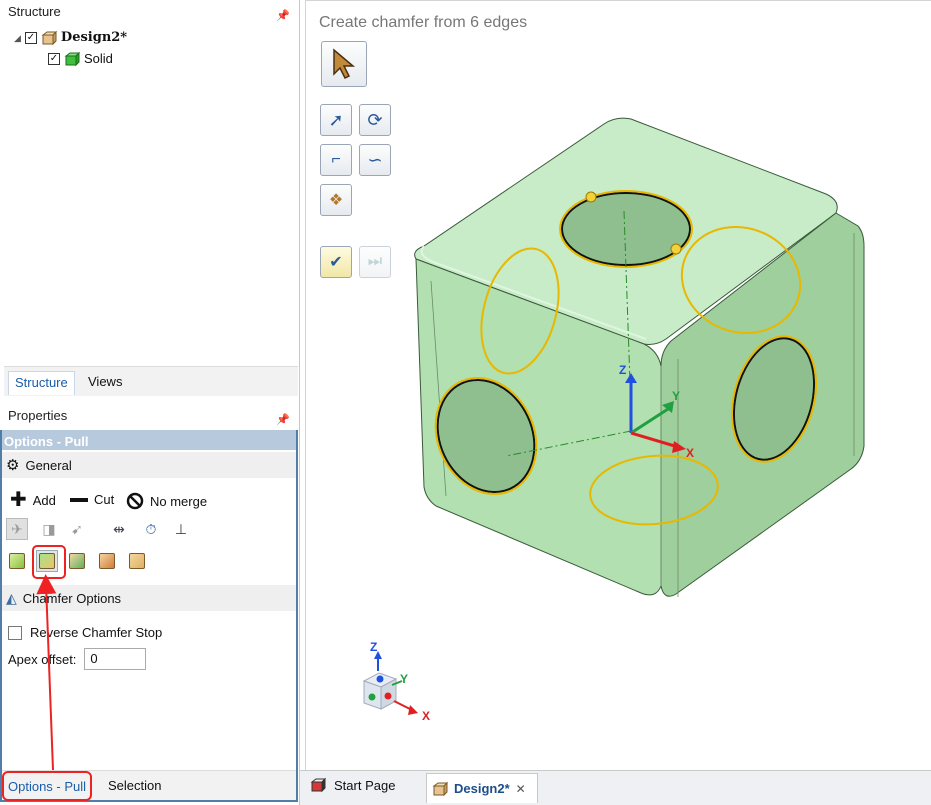  What do you see at coordinates (149, 465) in the screenshot?
I see `general-section-header: ⚙ General` at bounding box center [149, 465].